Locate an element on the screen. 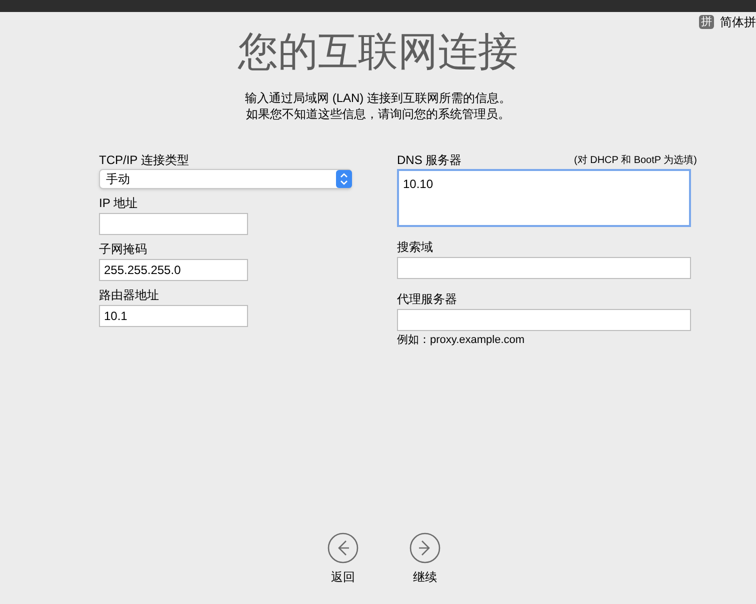 Image resolution: width=756 pixels, height=604 pixels. description-text: 输入通过局域网 (LAN) 连接到互联网所需的信息。 is located at coordinates (377, 98).